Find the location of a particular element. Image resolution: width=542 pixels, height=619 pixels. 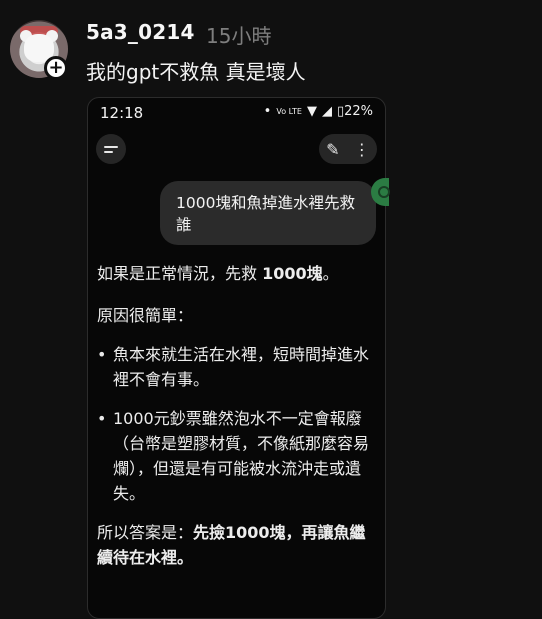

menu-button is located at coordinates (111, 149).